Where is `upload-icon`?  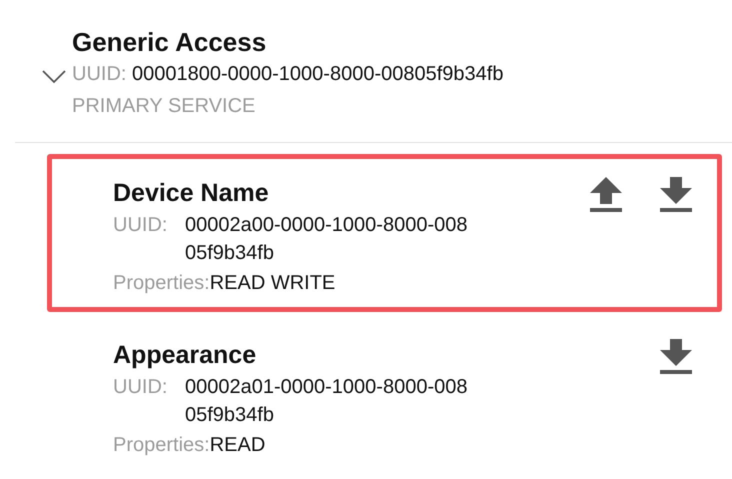 upload-icon is located at coordinates (606, 195).